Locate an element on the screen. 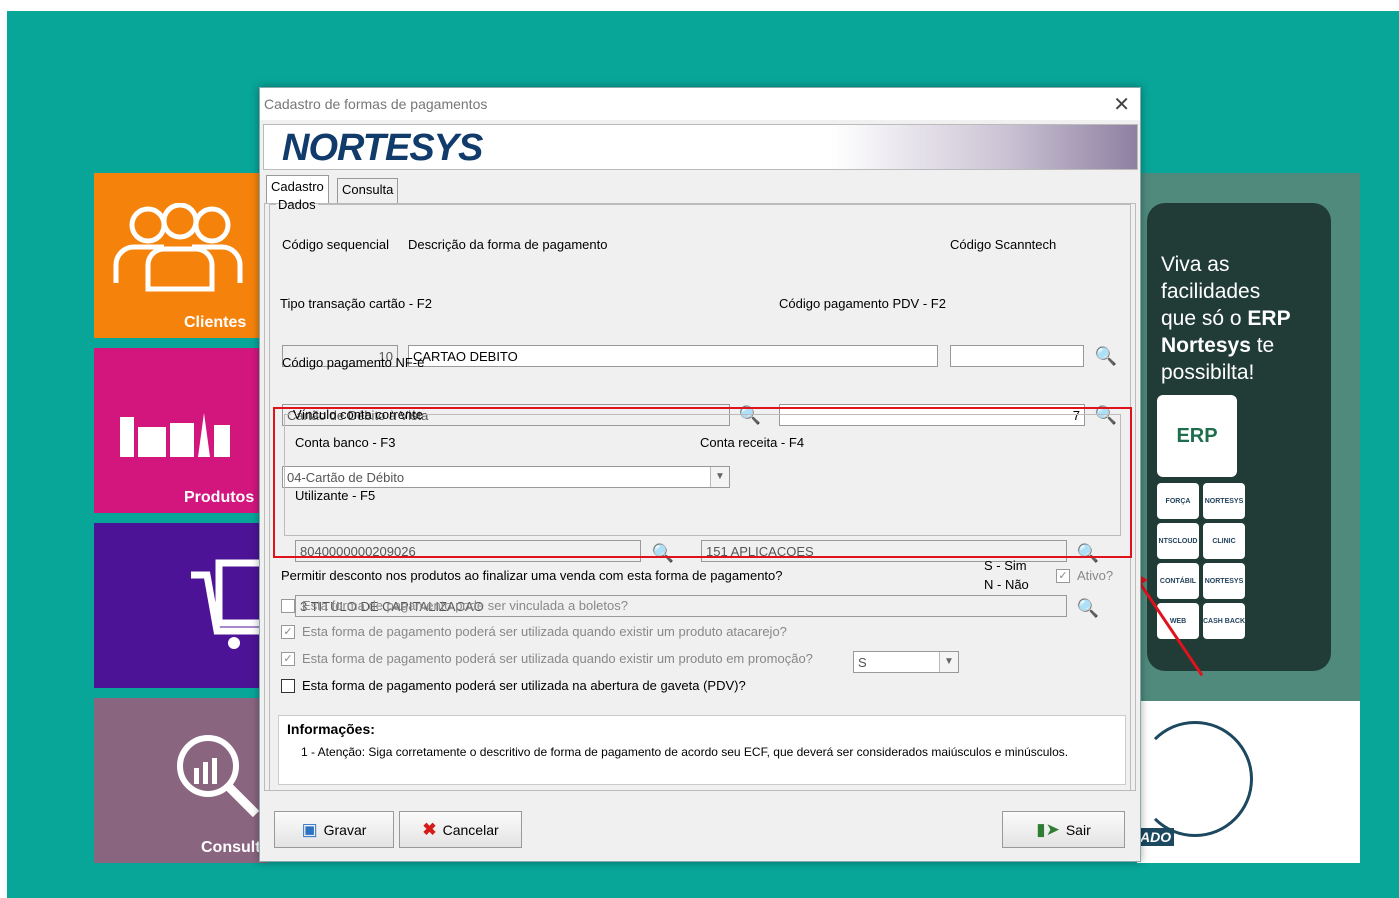 This screenshot has height=898, width=1399. tipo-transacao-label: Tipo transação cartão - F2 is located at coordinates (356, 303).